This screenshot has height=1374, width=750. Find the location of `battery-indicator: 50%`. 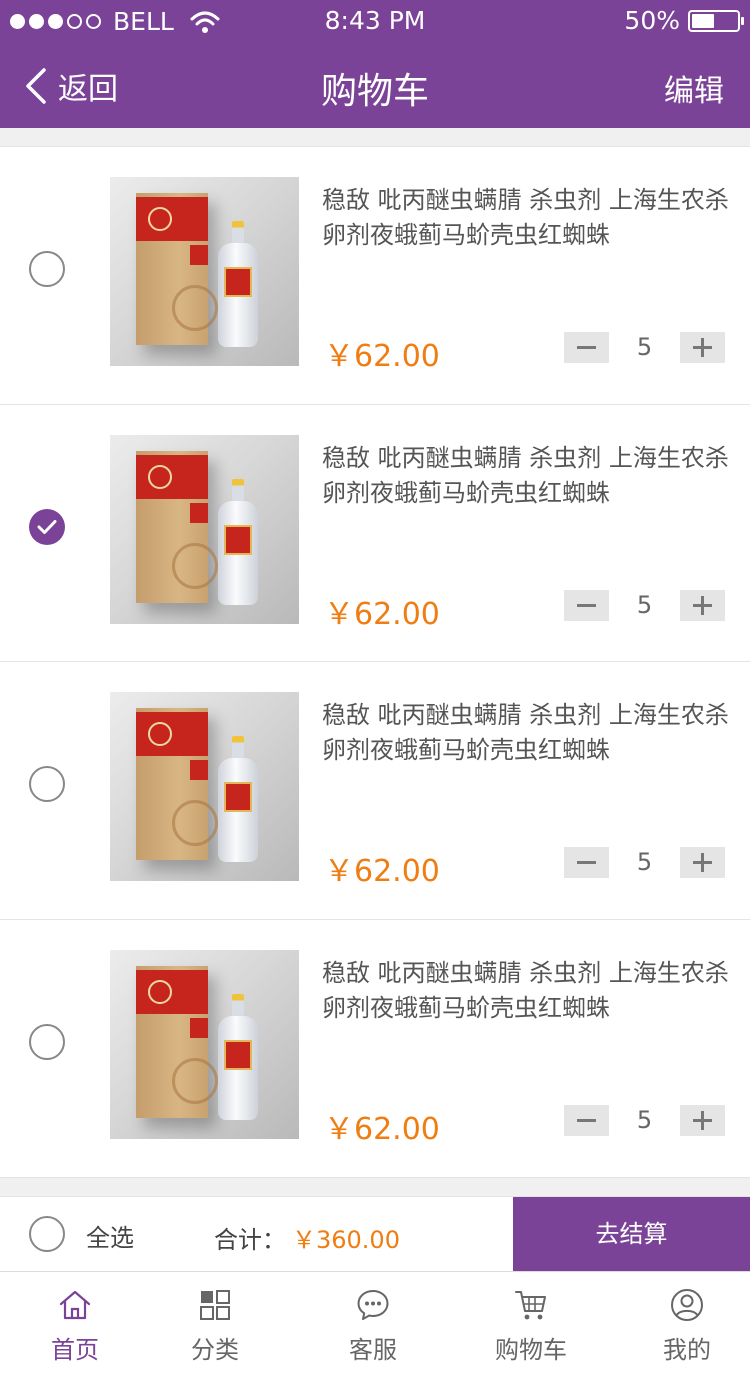

battery-indicator: 50% is located at coordinates (684, 20).